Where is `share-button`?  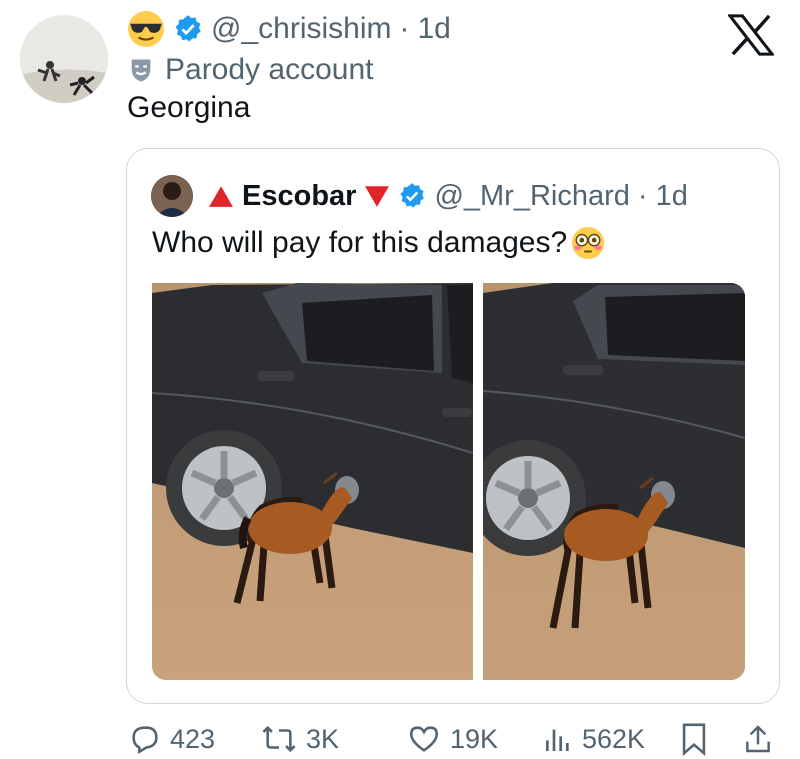
share-button is located at coordinates (758, 739).